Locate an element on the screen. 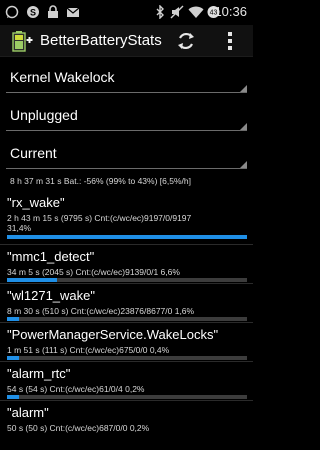 The width and height of the screenshot is (320, 450). spinner-stat-type: Kernel Wakelock is located at coordinates (126, 77).